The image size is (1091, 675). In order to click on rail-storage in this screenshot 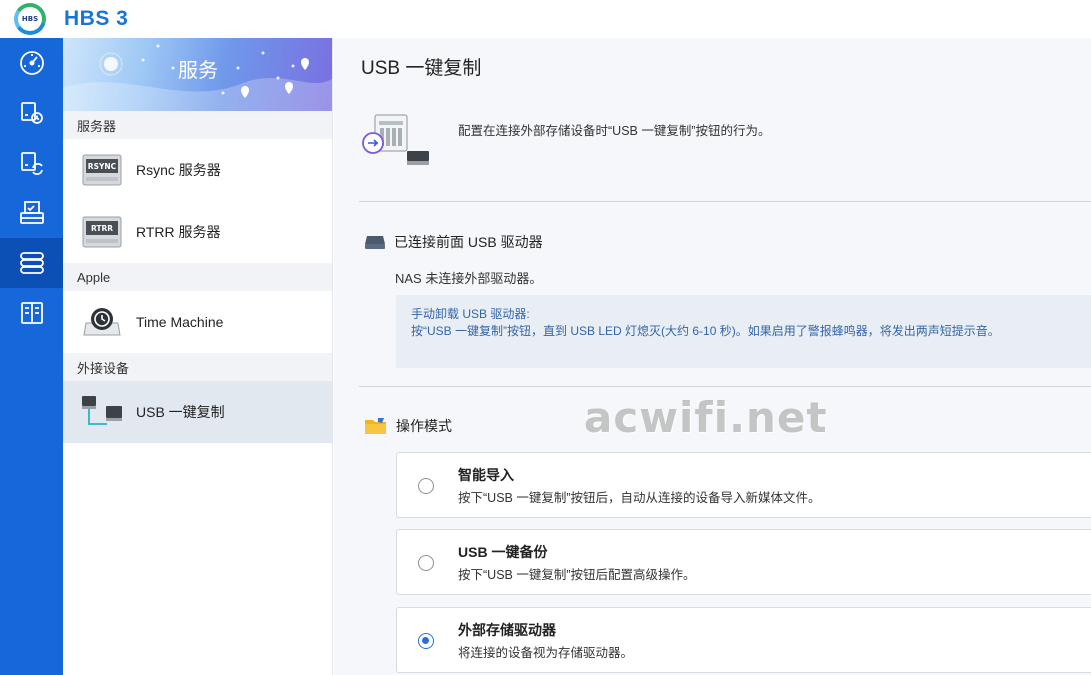, I will do `click(31, 313)`.